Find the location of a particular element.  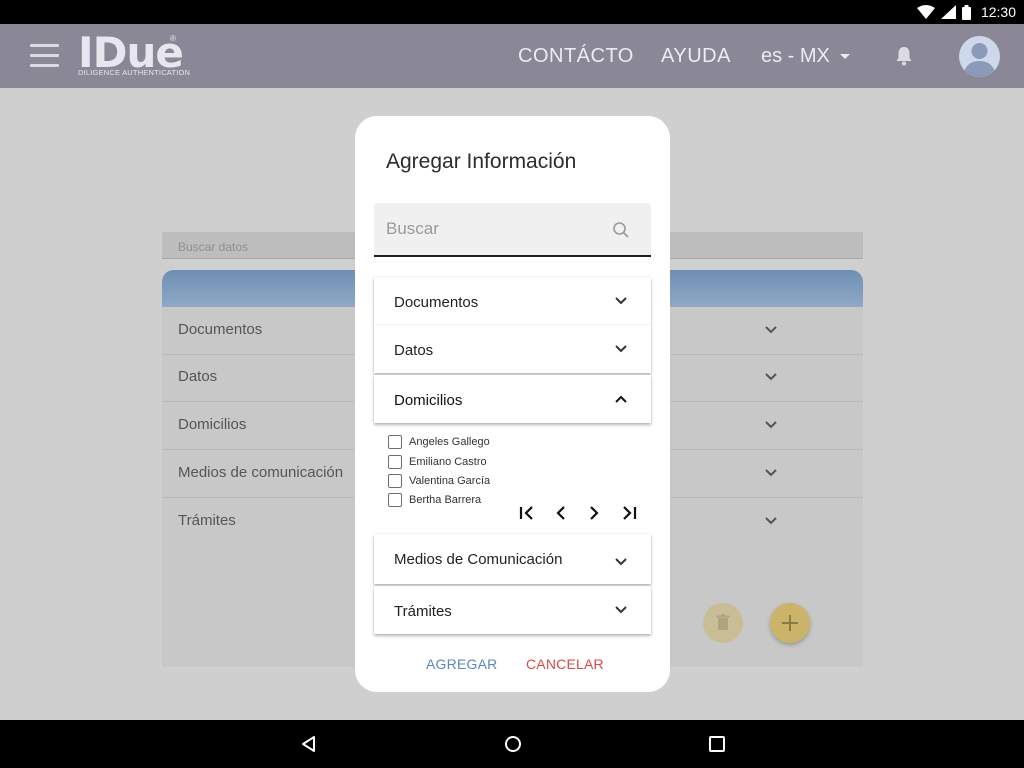

last-page-icon is located at coordinates (629, 513).